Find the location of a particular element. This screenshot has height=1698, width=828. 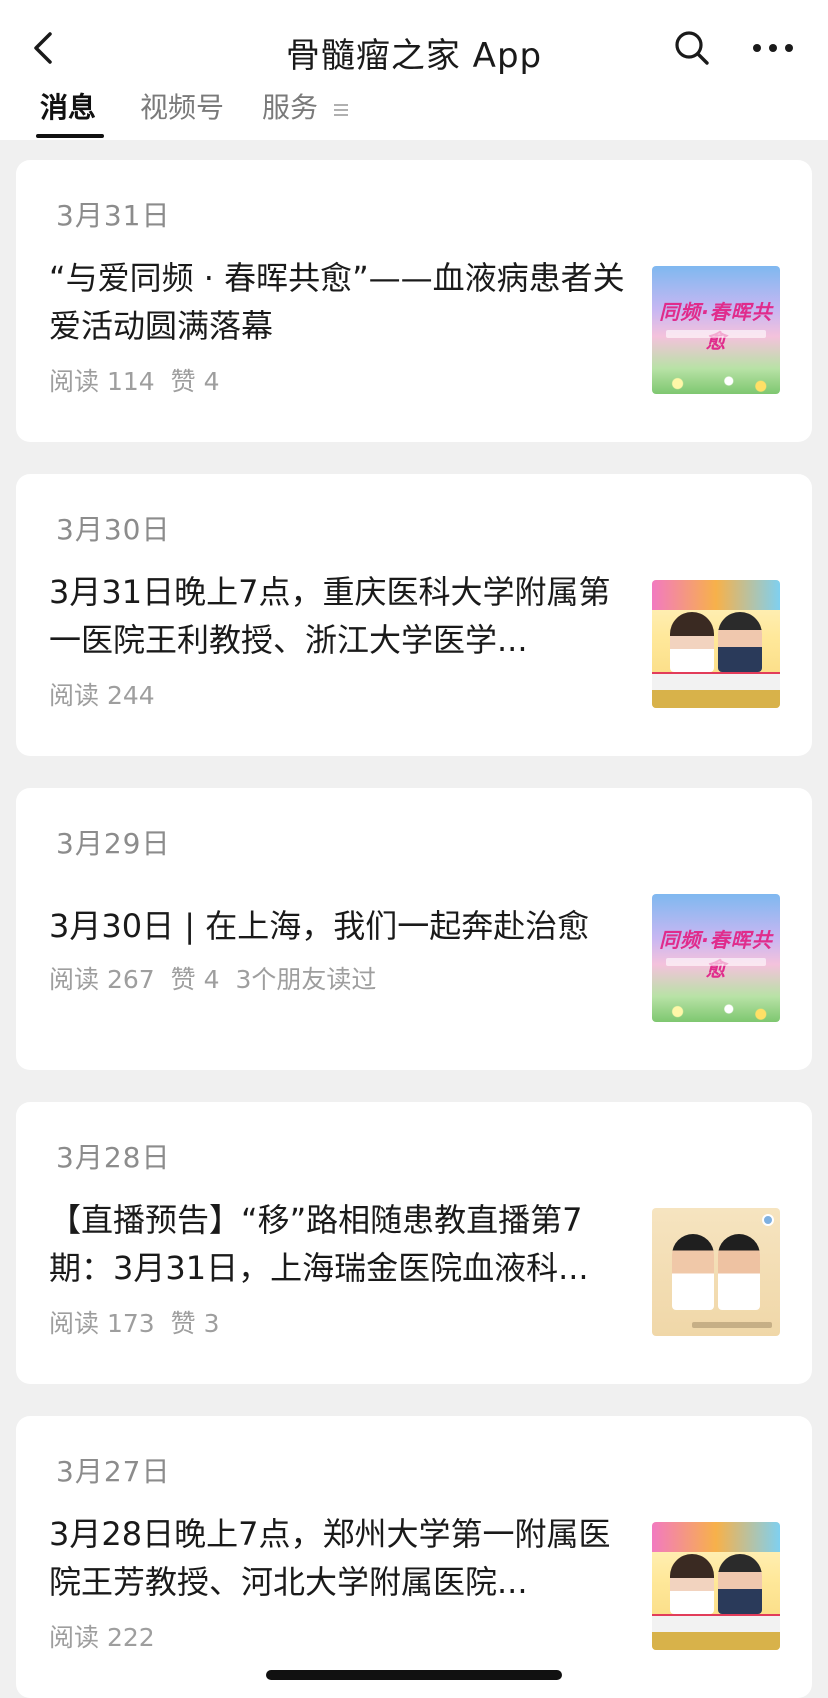

article-date: 3月28日 is located at coordinates (113, 1157).